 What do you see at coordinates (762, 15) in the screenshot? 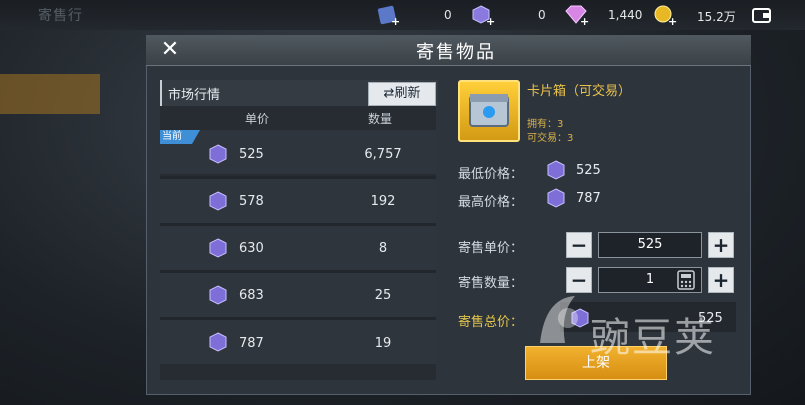
I see `wallet-icon` at bounding box center [762, 15].